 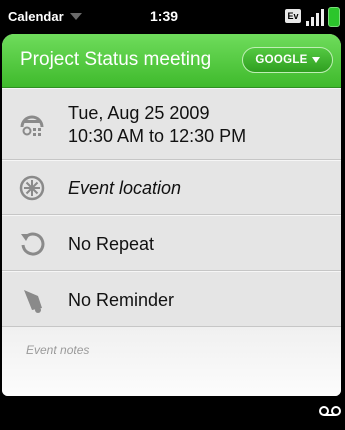 I want to click on event-notes-field, so click(x=171, y=350).